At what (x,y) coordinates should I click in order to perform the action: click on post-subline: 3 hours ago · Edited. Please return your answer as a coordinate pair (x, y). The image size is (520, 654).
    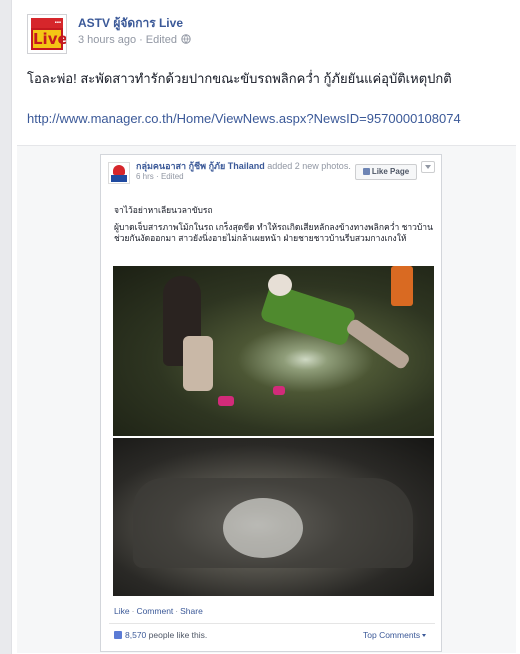
    Looking at the image, I should click on (228, 40).